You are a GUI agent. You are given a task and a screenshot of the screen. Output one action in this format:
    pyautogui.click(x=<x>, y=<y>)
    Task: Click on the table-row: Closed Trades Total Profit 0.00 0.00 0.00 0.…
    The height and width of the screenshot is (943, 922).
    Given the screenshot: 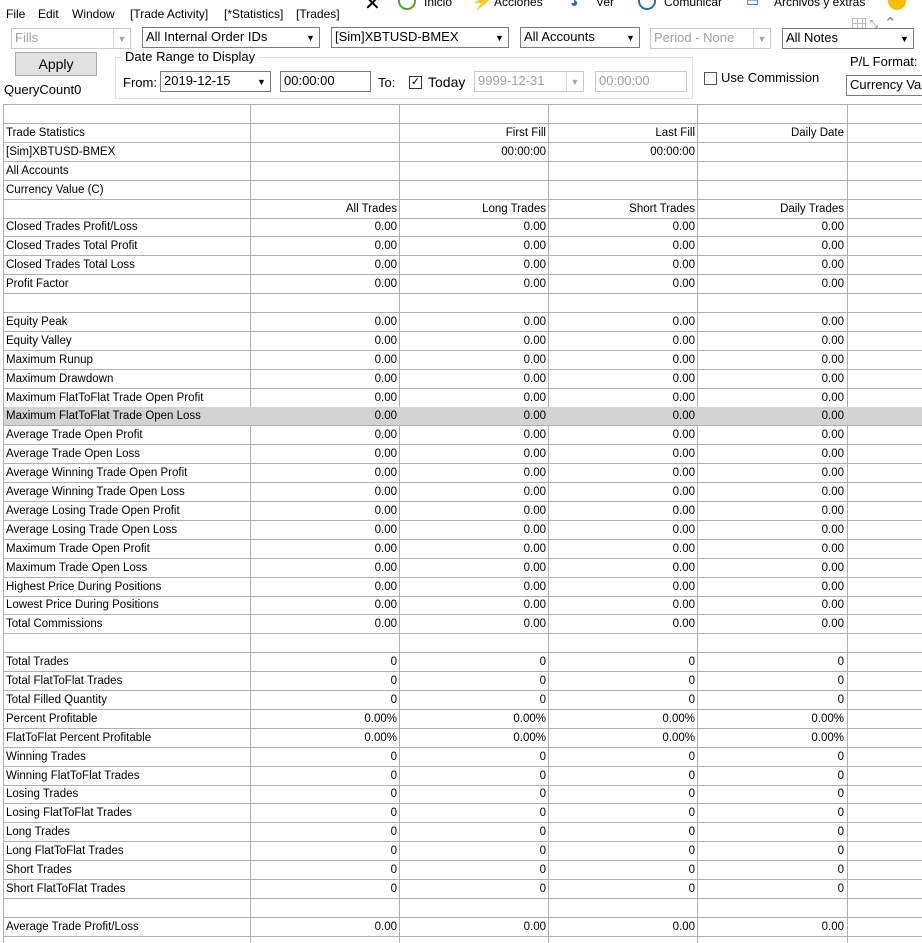 What is the action you would take?
    pyautogui.click(x=463, y=247)
    